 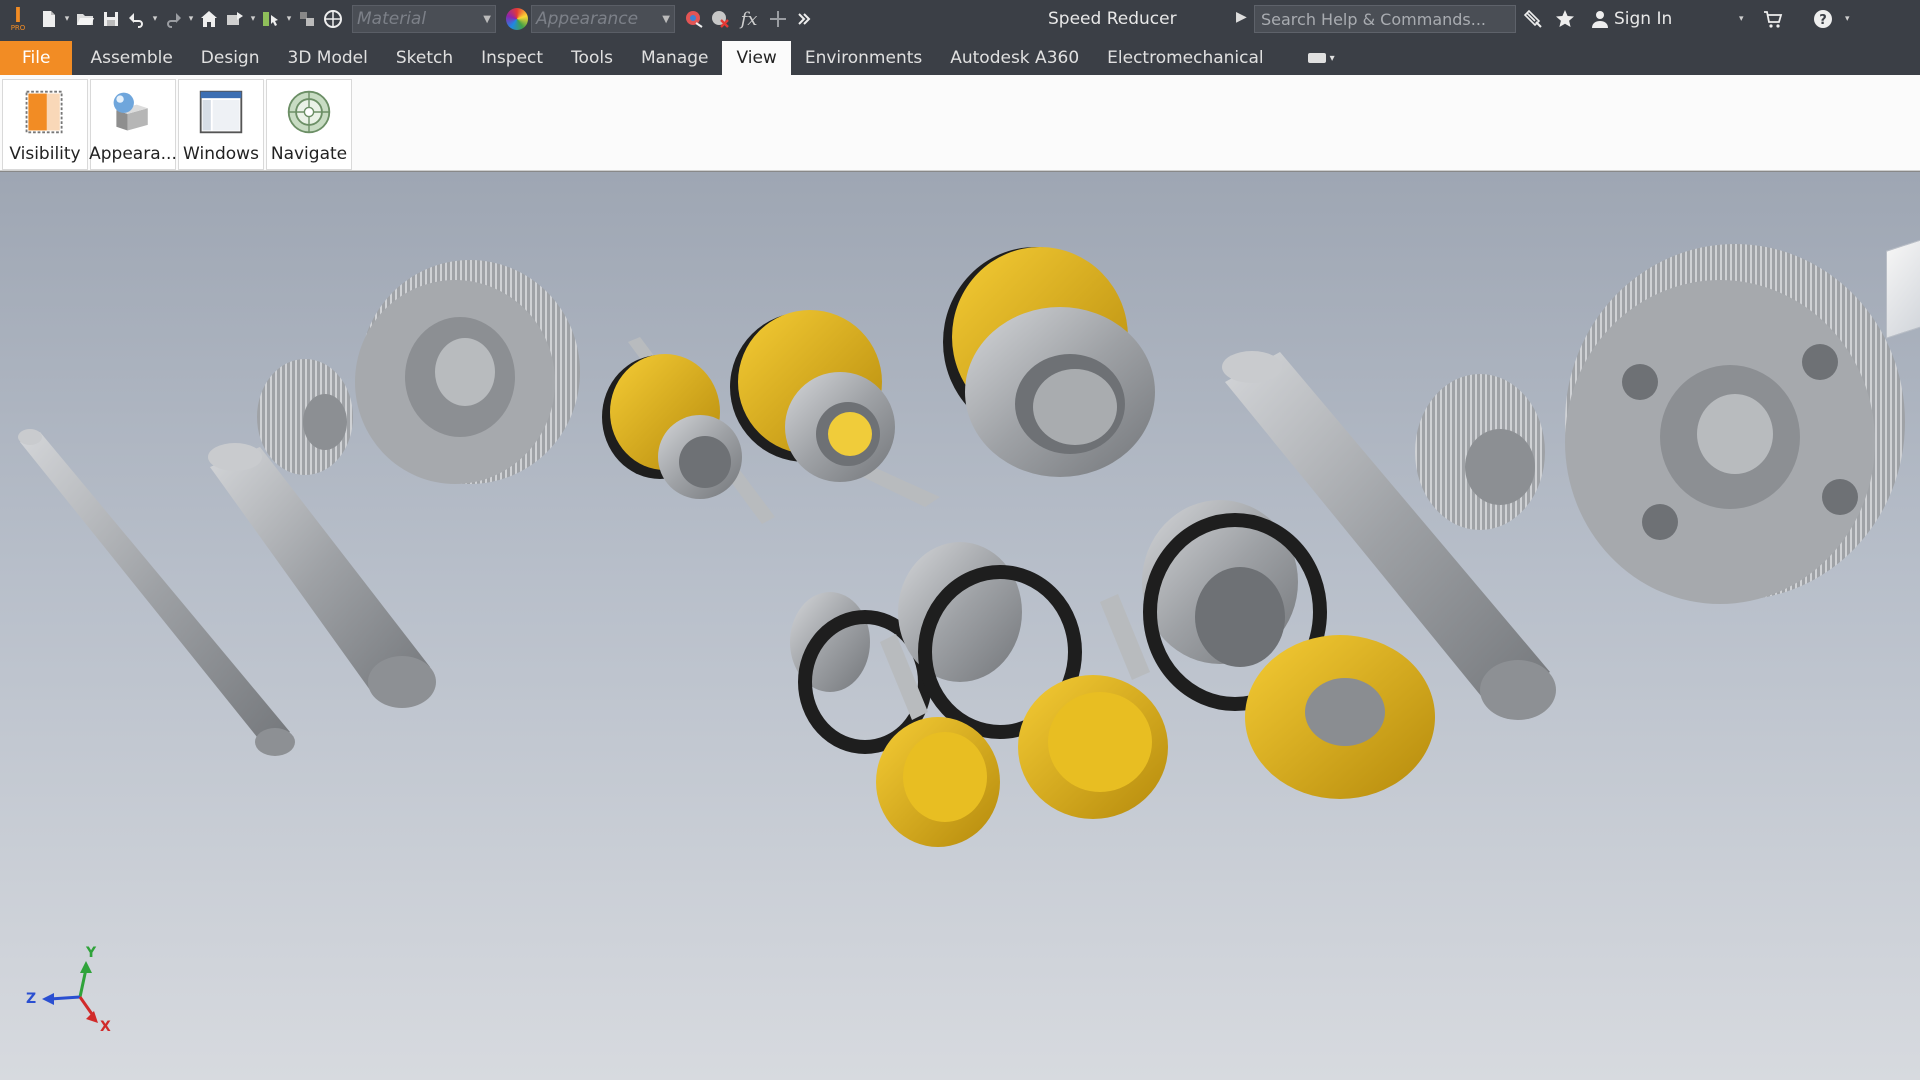 What do you see at coordinates (1112, 19) in the screenshot?
I see `document-title: Speed Reducer` at bounding box center [1112, 19].